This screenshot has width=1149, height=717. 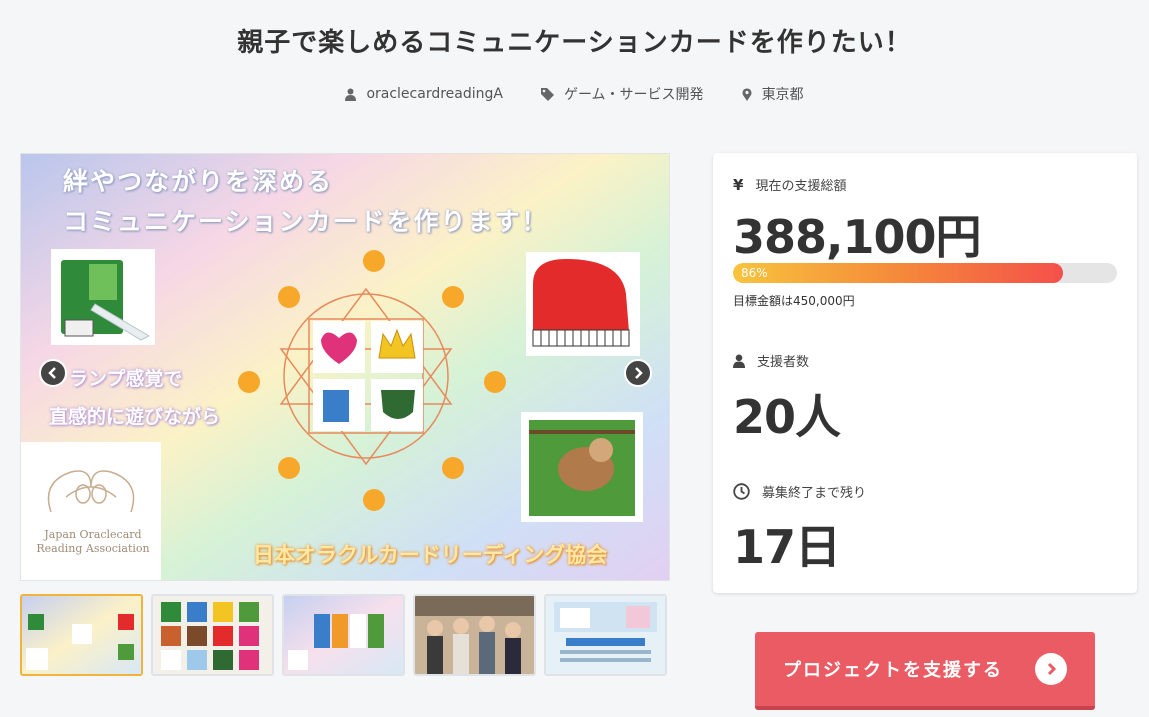 I want to click on category-name: ゲーム・サービス開発, so click(x=633, y=95).